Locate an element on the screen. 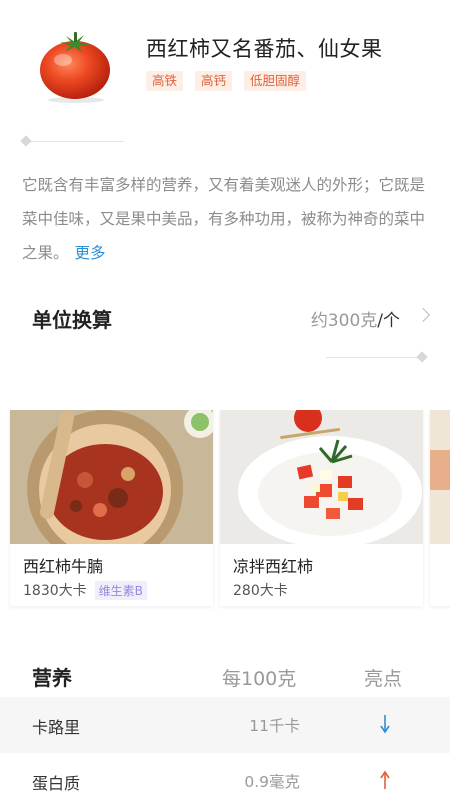 The image size is (450, 800). nutrition-title: 营养 is located at coordinates (52, 678).